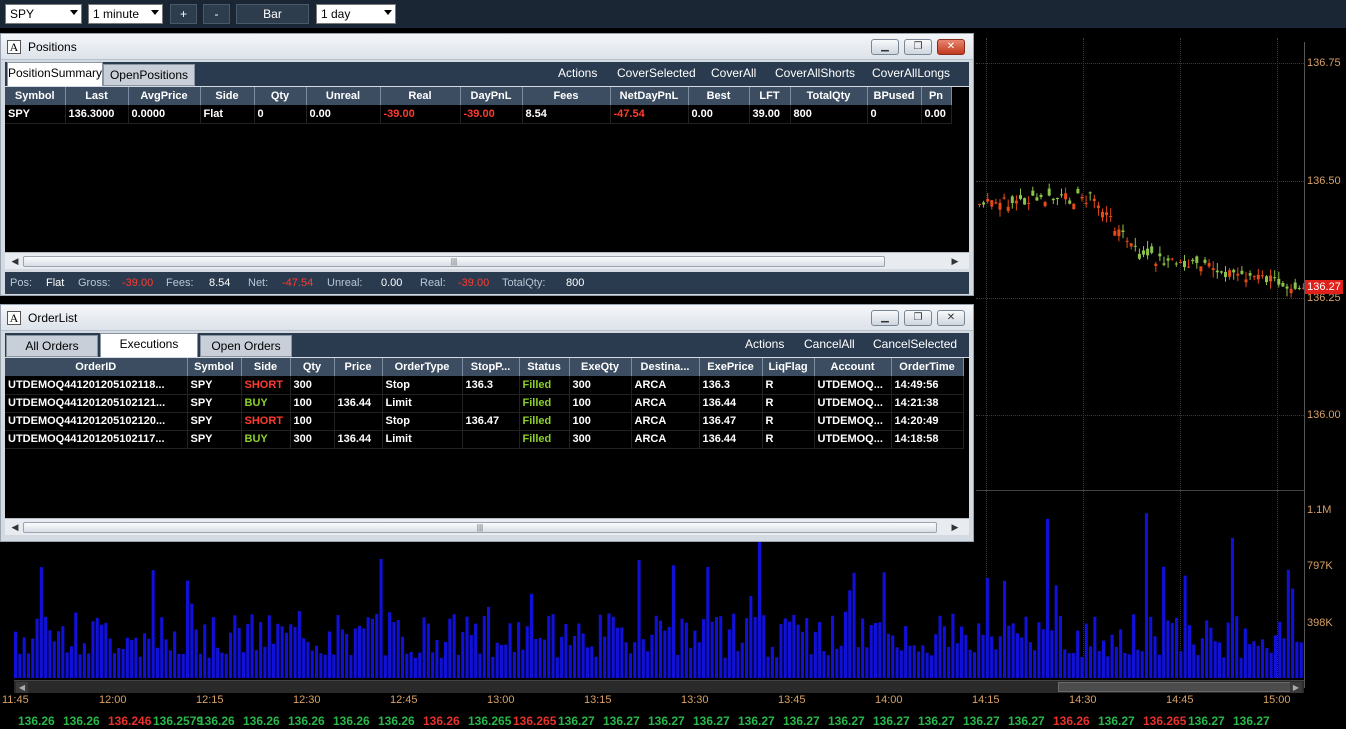  I want to click on tab-all-orders: All Orders, so click(52, 346).